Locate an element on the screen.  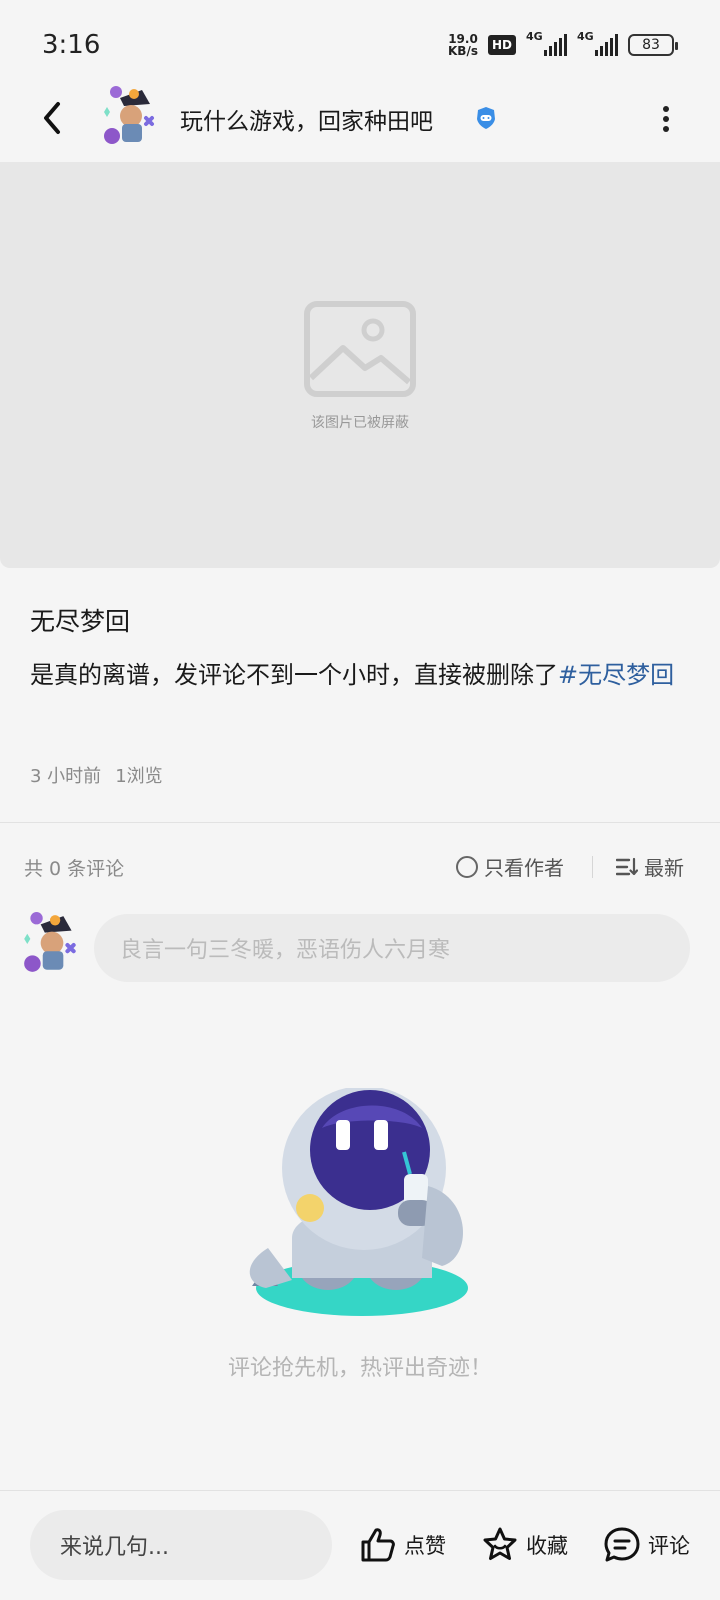
post-meta: 3 小时前 1浏览 is located at coordinates (96, 775).